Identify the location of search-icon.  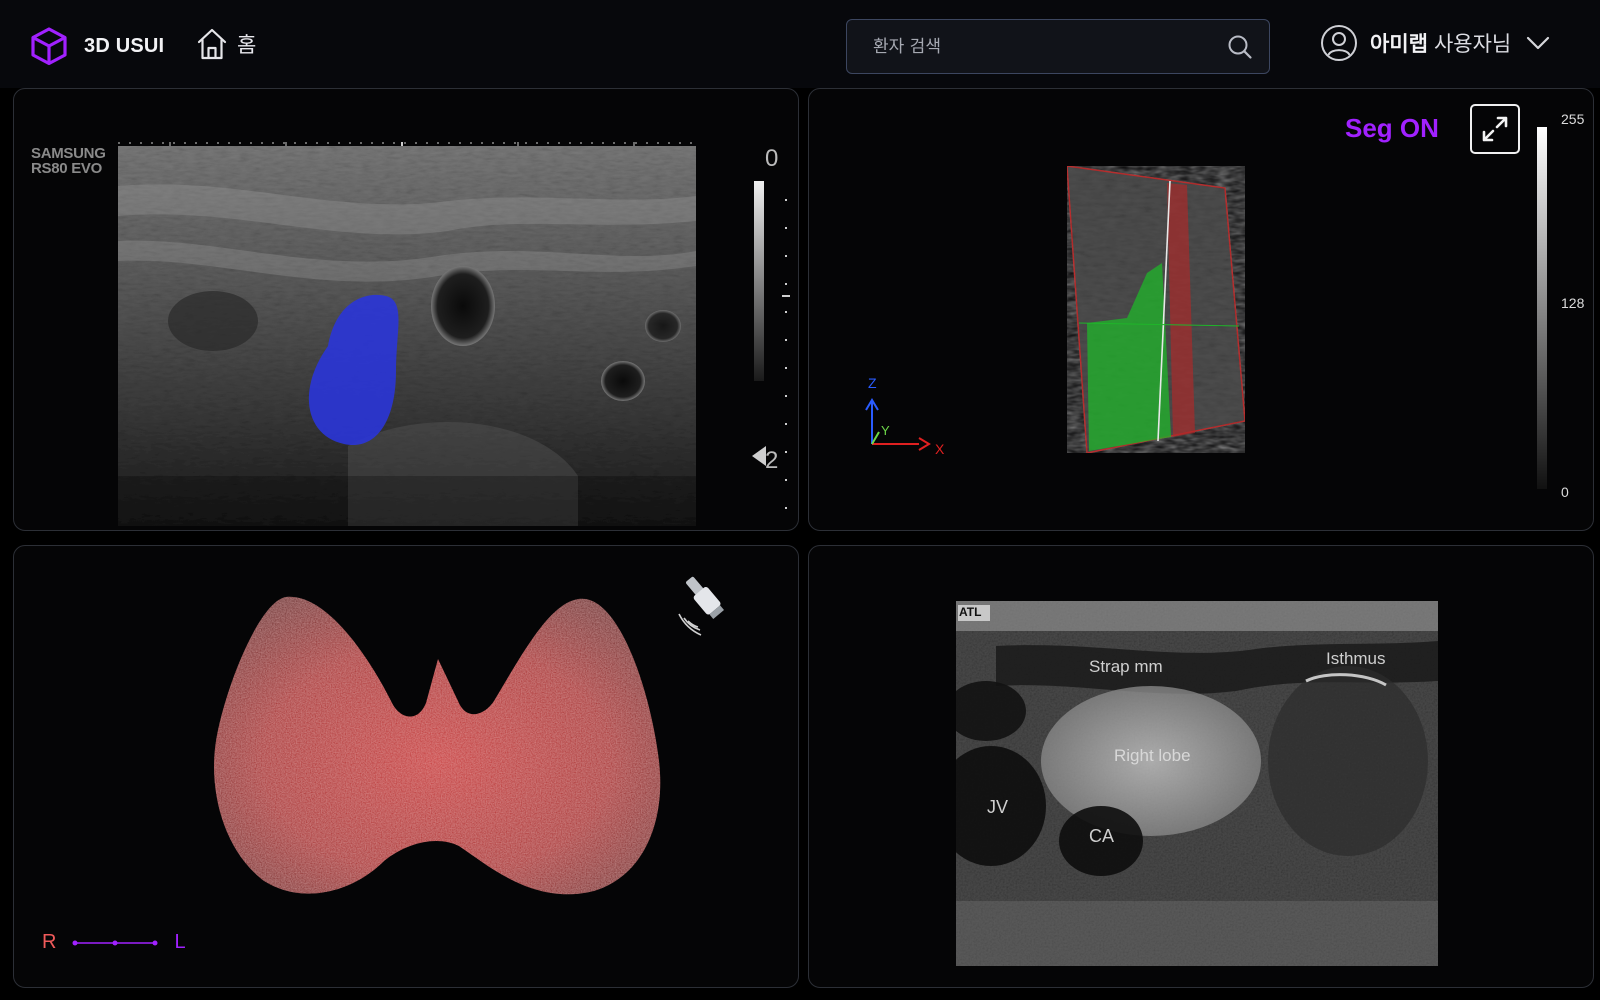
(1240, 47).